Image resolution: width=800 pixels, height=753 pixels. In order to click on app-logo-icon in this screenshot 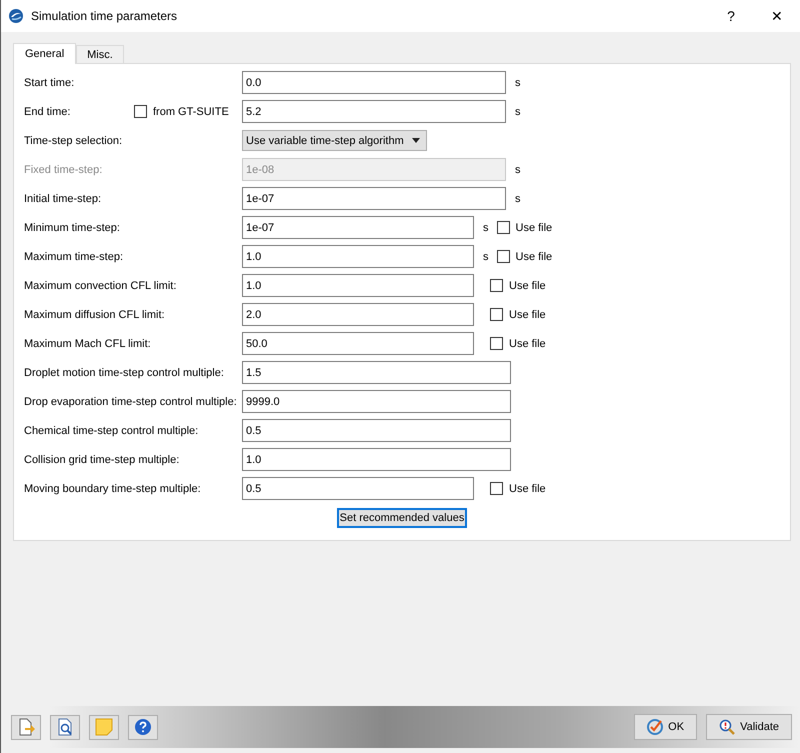, I will do `click(16, 16)`.